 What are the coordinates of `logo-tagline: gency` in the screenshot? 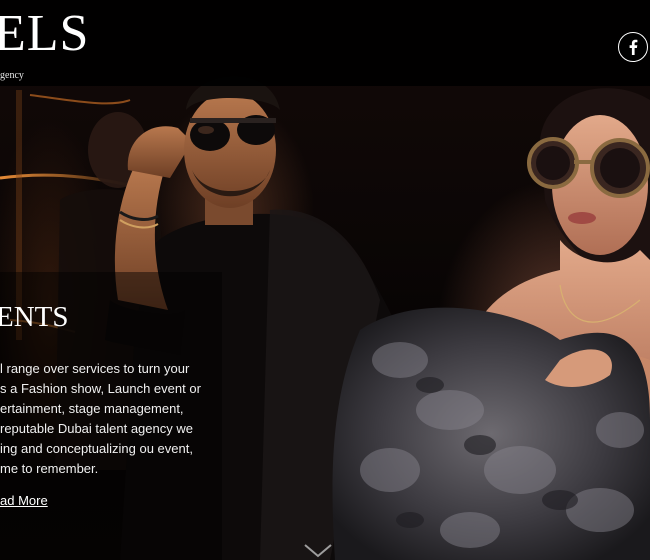 It's located at (12, 75).